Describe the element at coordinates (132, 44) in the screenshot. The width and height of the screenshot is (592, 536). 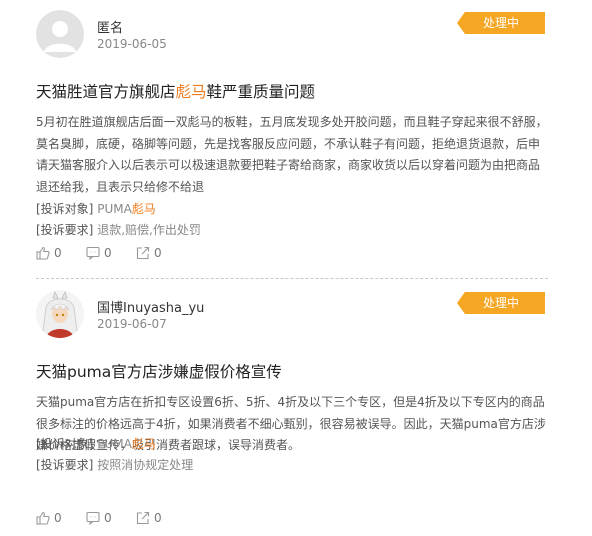
I see `post-date: 2019-06-05` at that location.